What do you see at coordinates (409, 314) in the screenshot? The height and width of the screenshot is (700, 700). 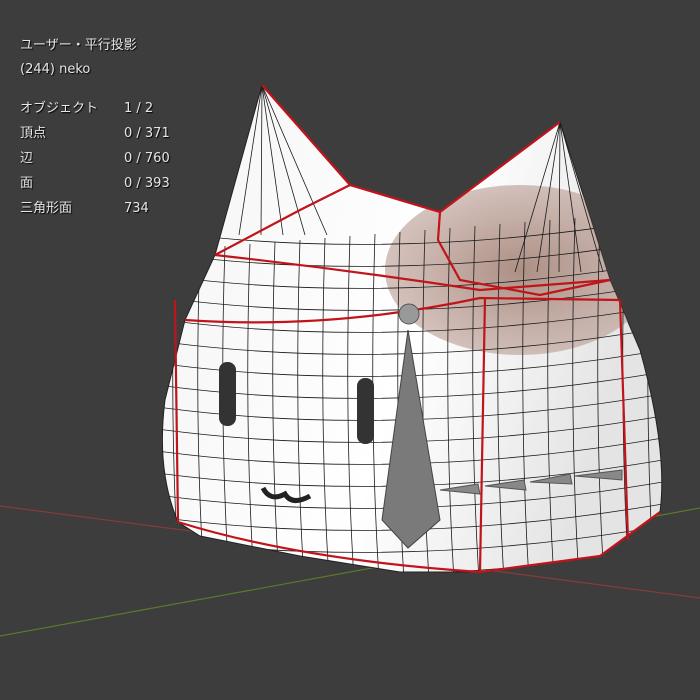 I see `bone-head` at bounding box center [409, 314].